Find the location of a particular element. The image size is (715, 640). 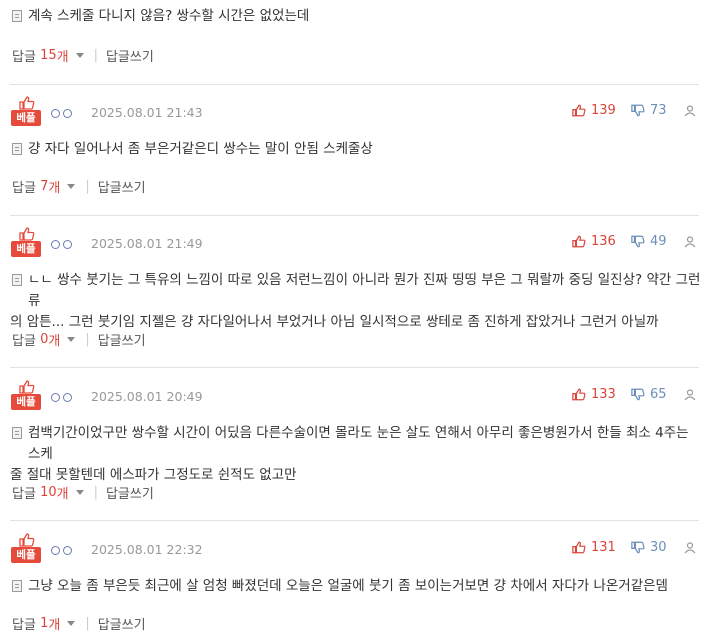

dislike-button: 30 is located at coordinates (649, 547).